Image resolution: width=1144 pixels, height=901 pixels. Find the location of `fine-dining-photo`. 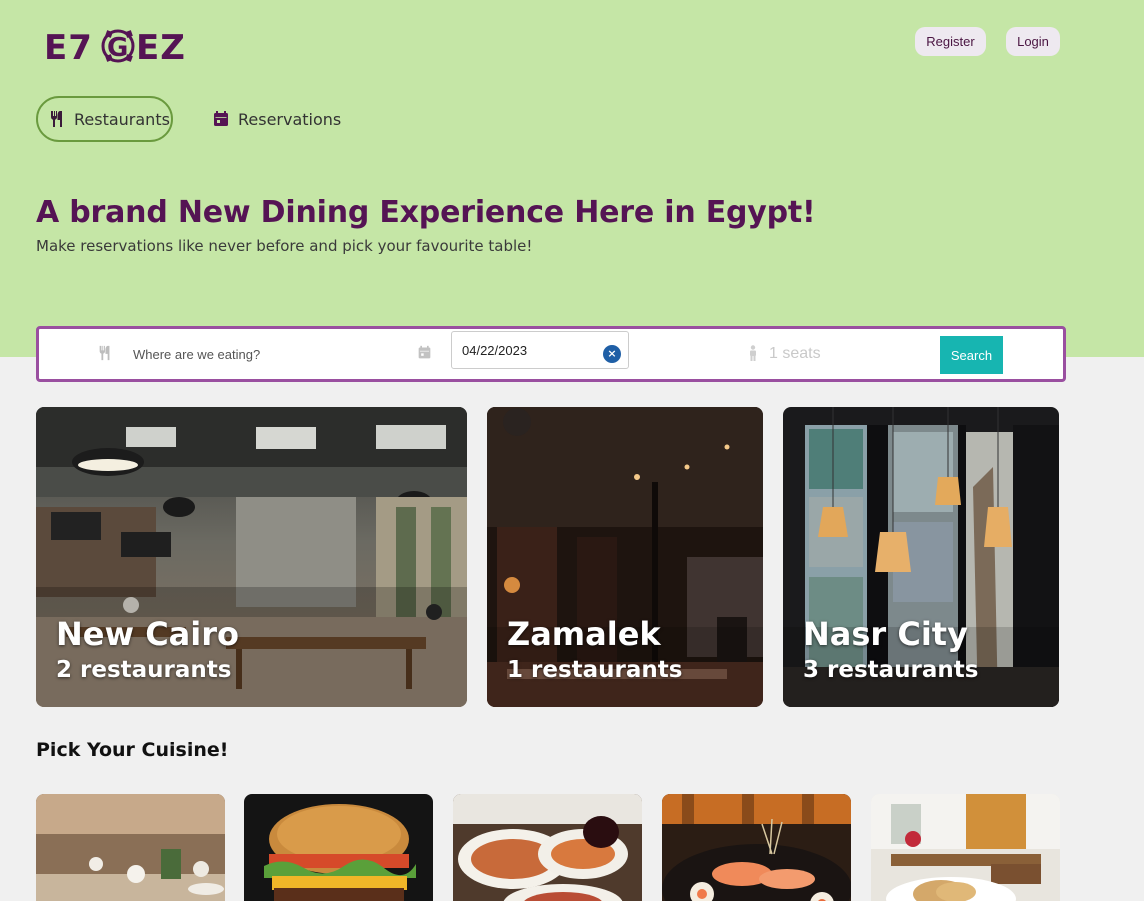

fine-dining-photo is located at coordinates (130, 847).